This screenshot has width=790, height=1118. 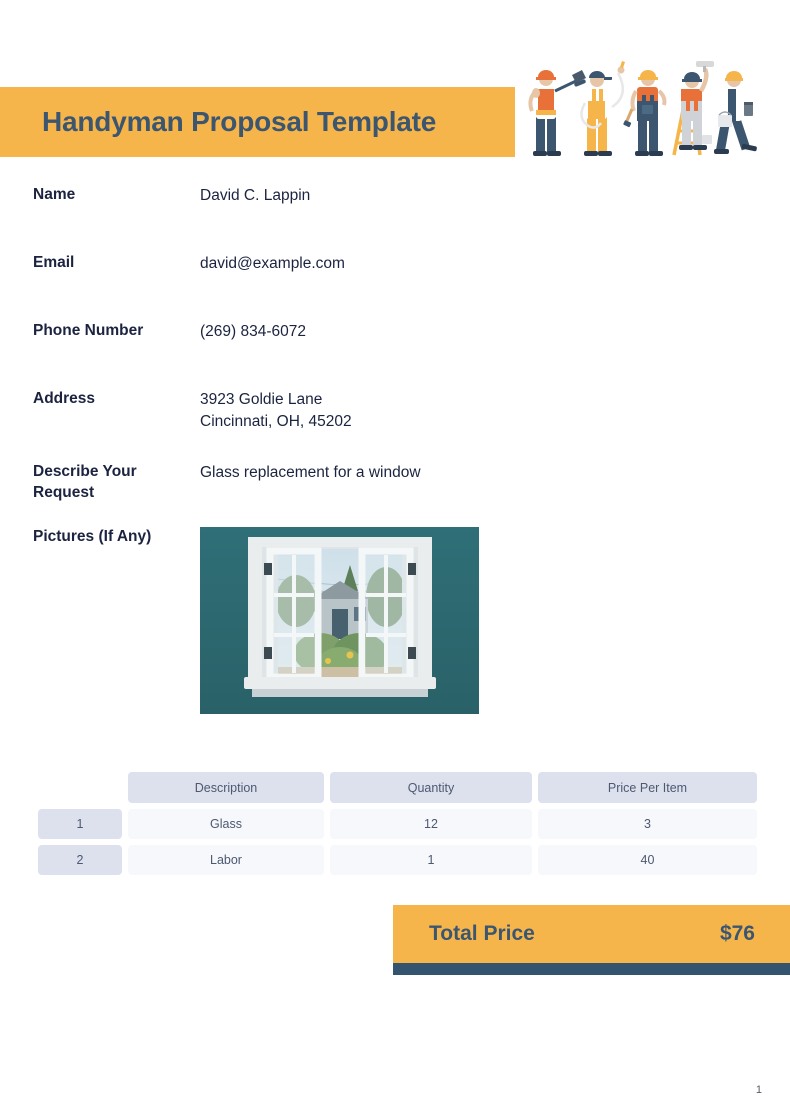 What do you see at coordinates (591, 969) in the screenshot?
I see `total-price-underline` at bounding box center [591, 969].